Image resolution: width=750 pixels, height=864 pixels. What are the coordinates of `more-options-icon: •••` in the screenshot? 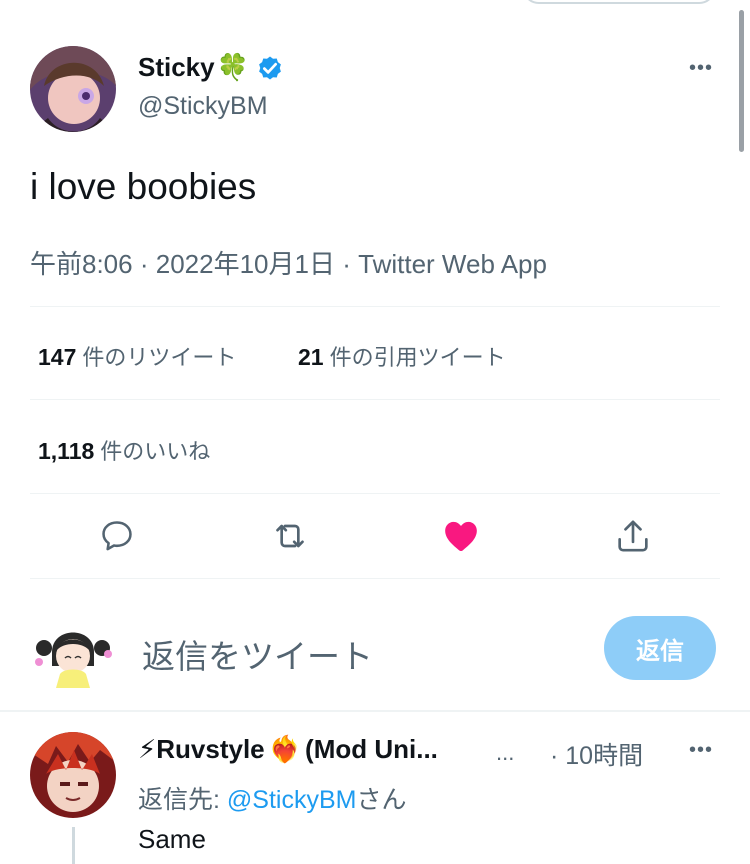 It's located at (701, 68).